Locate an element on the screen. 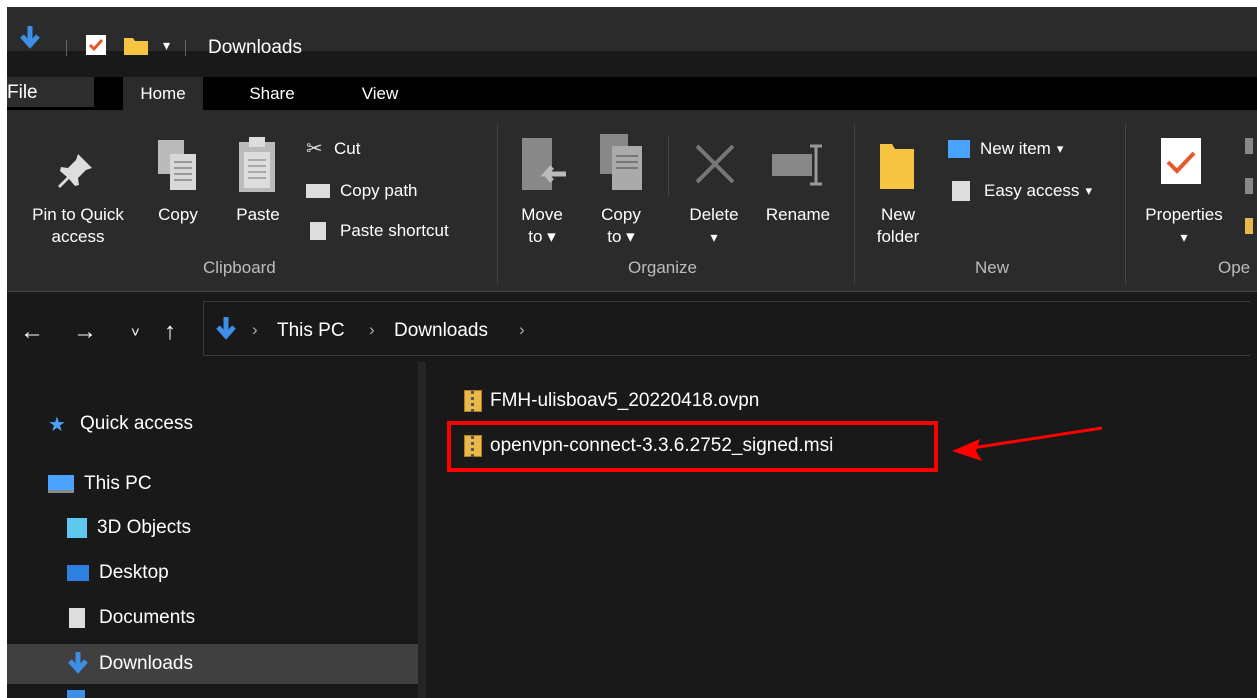 The width and height of the screenshot is (1257, 698). paste-button: Paste is located at coordinates (258, 215).